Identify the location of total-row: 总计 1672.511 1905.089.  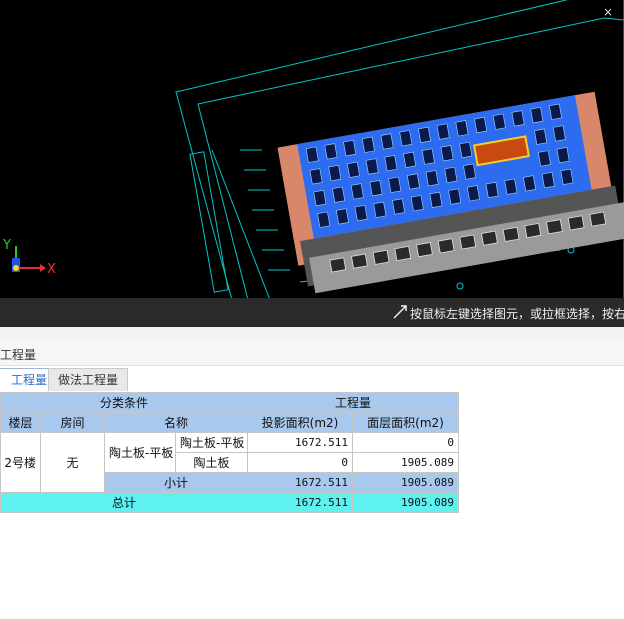
(230, 502).